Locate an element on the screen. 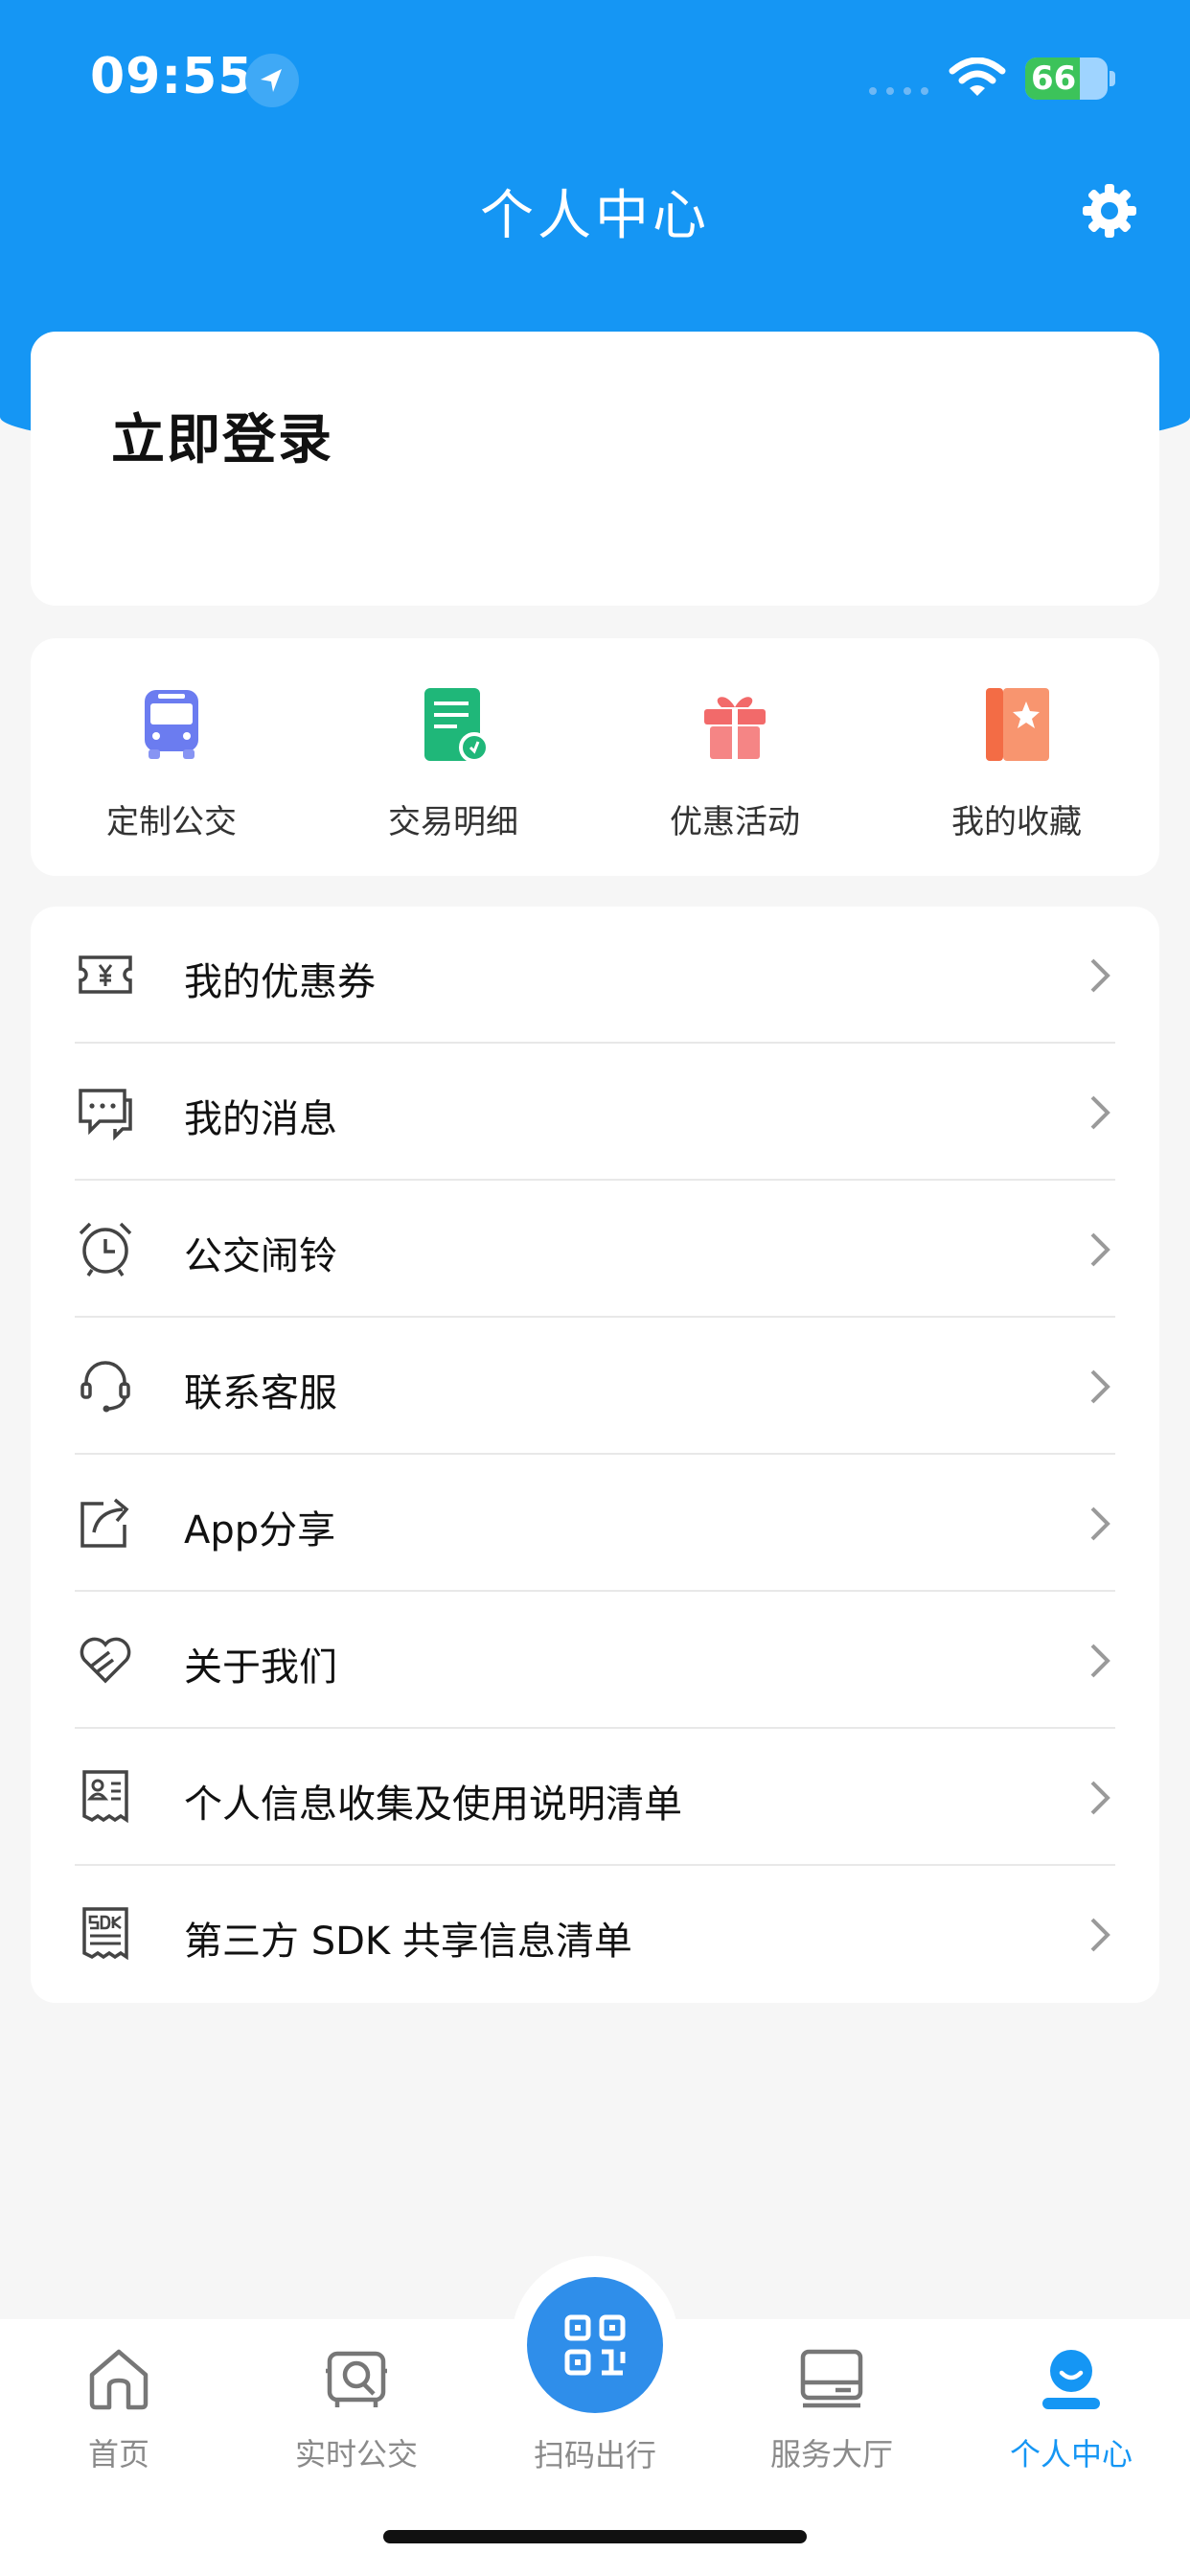 The width and height of the screenshot is (1190, 2576). menu-item-bus-alarm: 公交闹铃 is located at coordinates (595, 1249).